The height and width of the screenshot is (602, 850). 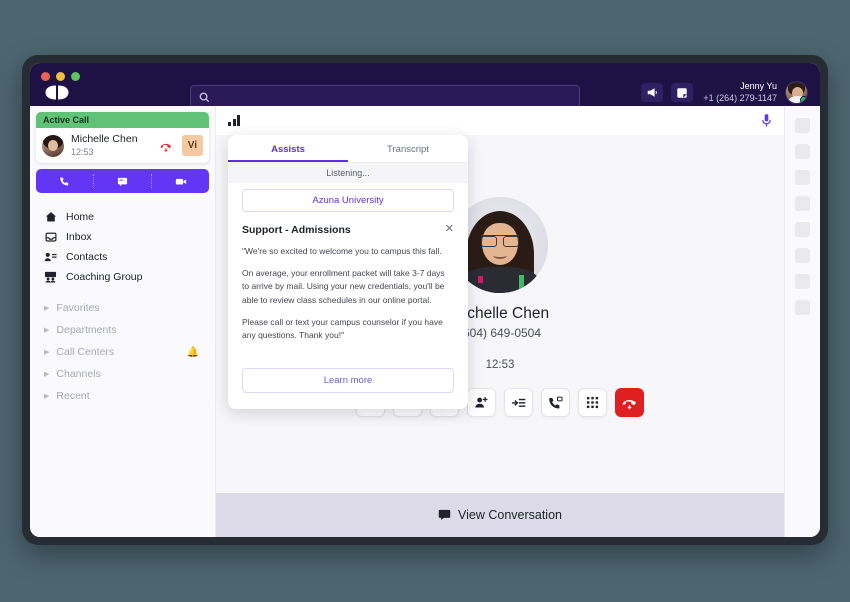 What do you see at coordinates (104, 277) in the screenshot?
I see `sidebar-item-label: Coaching Group` at bounding box center [104, 277].